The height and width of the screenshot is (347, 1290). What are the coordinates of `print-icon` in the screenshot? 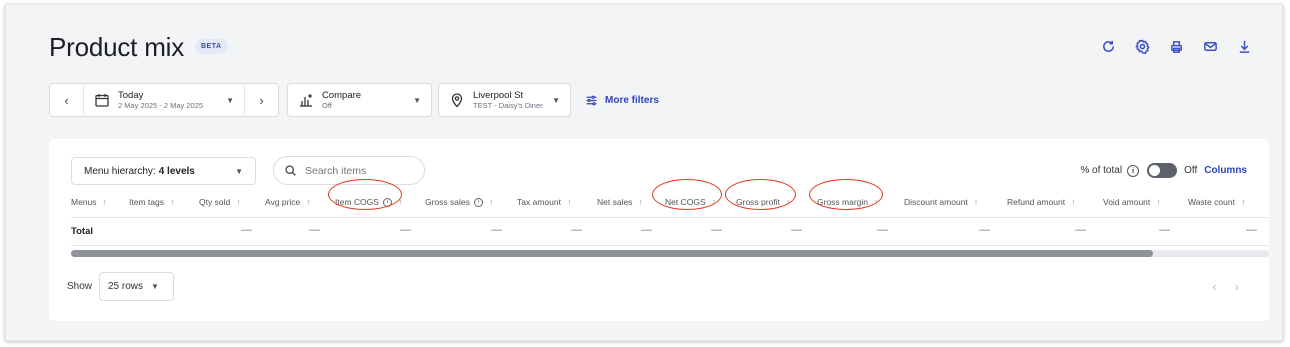 It's located at (1176, 46).